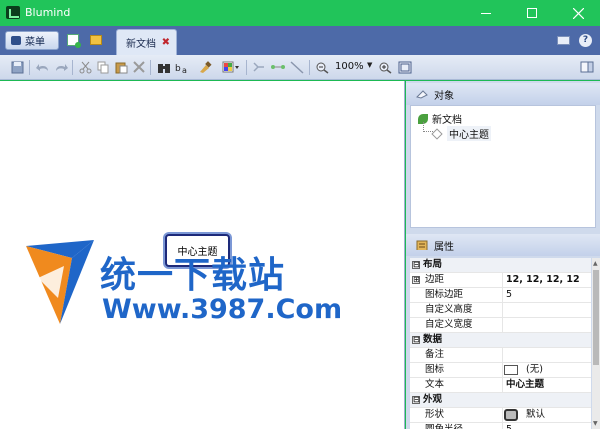  I want to click on objects-icon, so click(422, 94).